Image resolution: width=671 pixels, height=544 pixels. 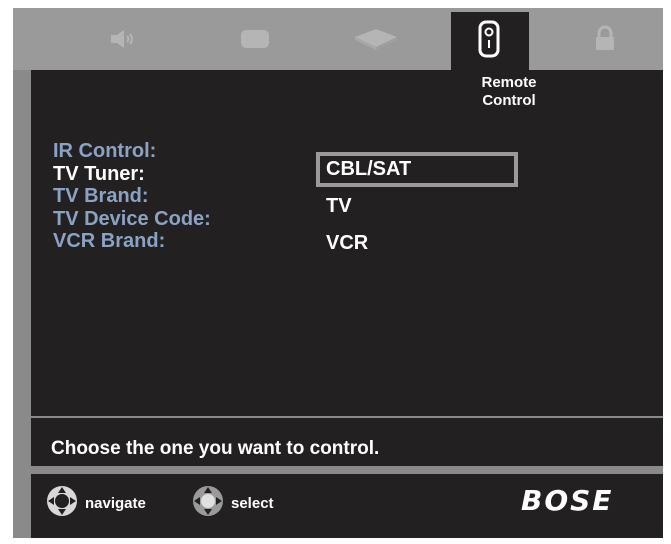 I want to click on remote-control-icon, so click(x=490, y=42).